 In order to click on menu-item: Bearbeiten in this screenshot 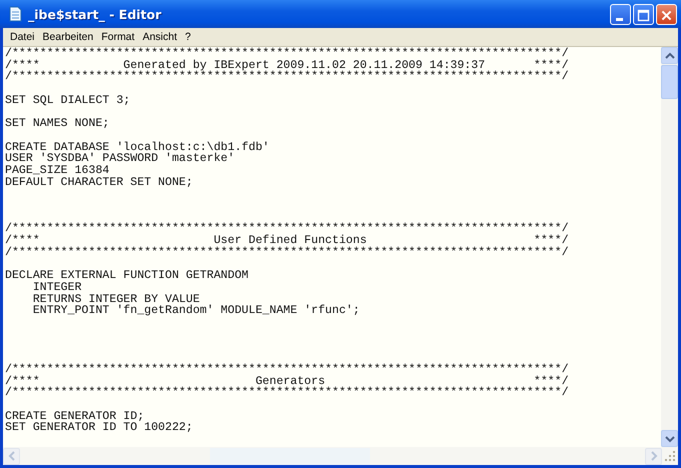, I will do `click(69, 37)`.